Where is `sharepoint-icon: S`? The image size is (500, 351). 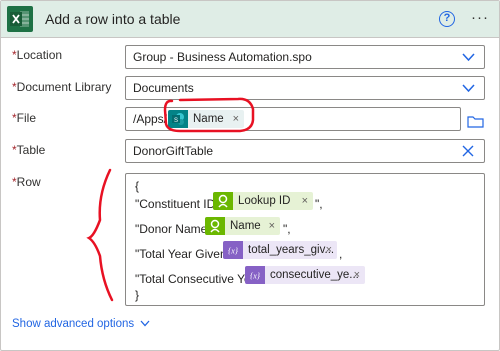
sharepoint-icon: S is located at coordinates (178, 119).